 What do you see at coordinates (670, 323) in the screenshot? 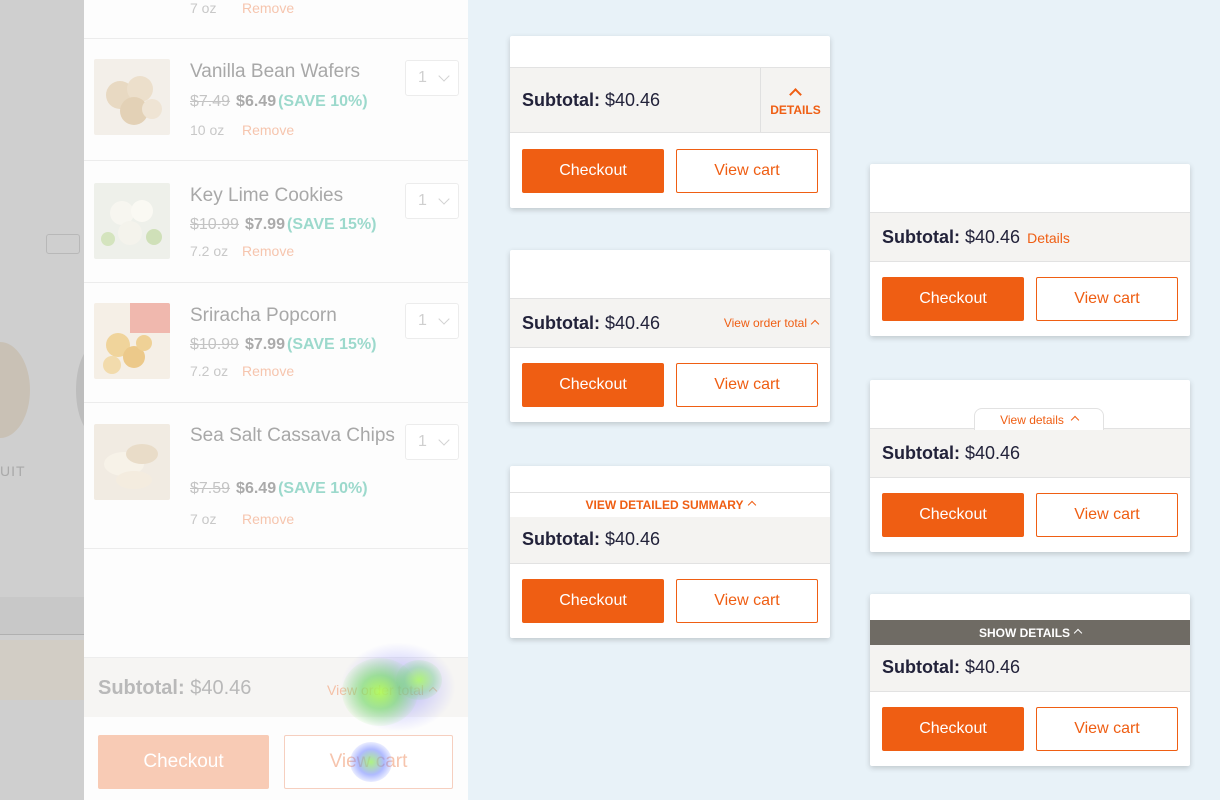
I see `subtotal-bar: Subtotal: $40.46 View order total` at bounding box center [670, 323].